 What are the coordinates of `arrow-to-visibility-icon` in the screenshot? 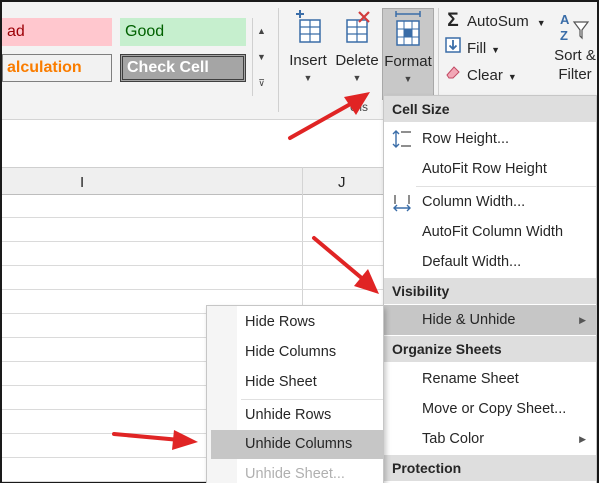 It's located at (345, 265).